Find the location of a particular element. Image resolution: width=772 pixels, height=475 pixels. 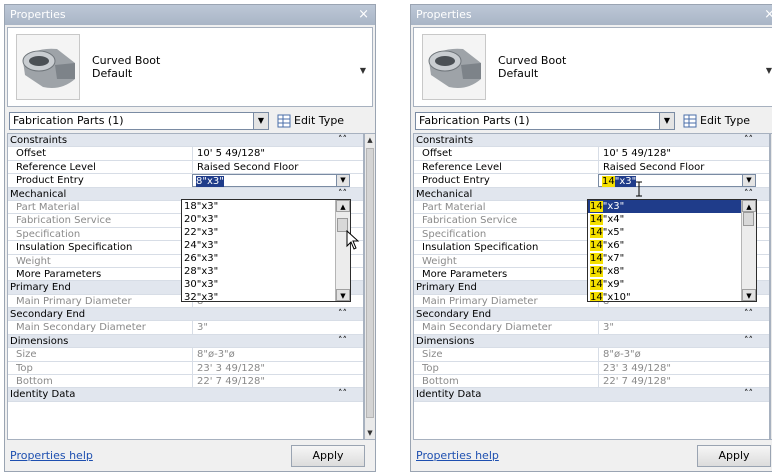

edit-type-label: Edit Type is located at coordinates (725, 120).